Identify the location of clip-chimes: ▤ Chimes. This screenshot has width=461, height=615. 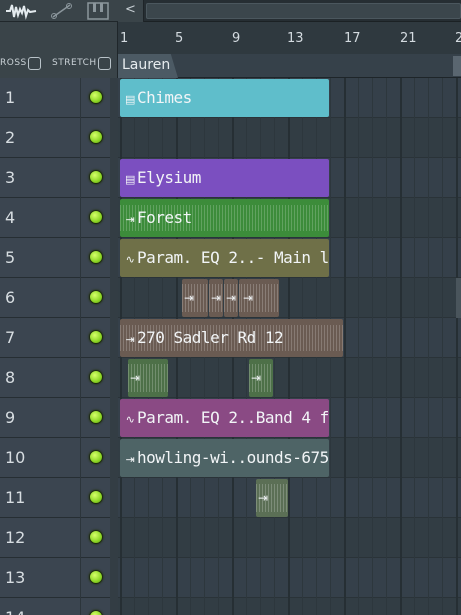
(224, 98).